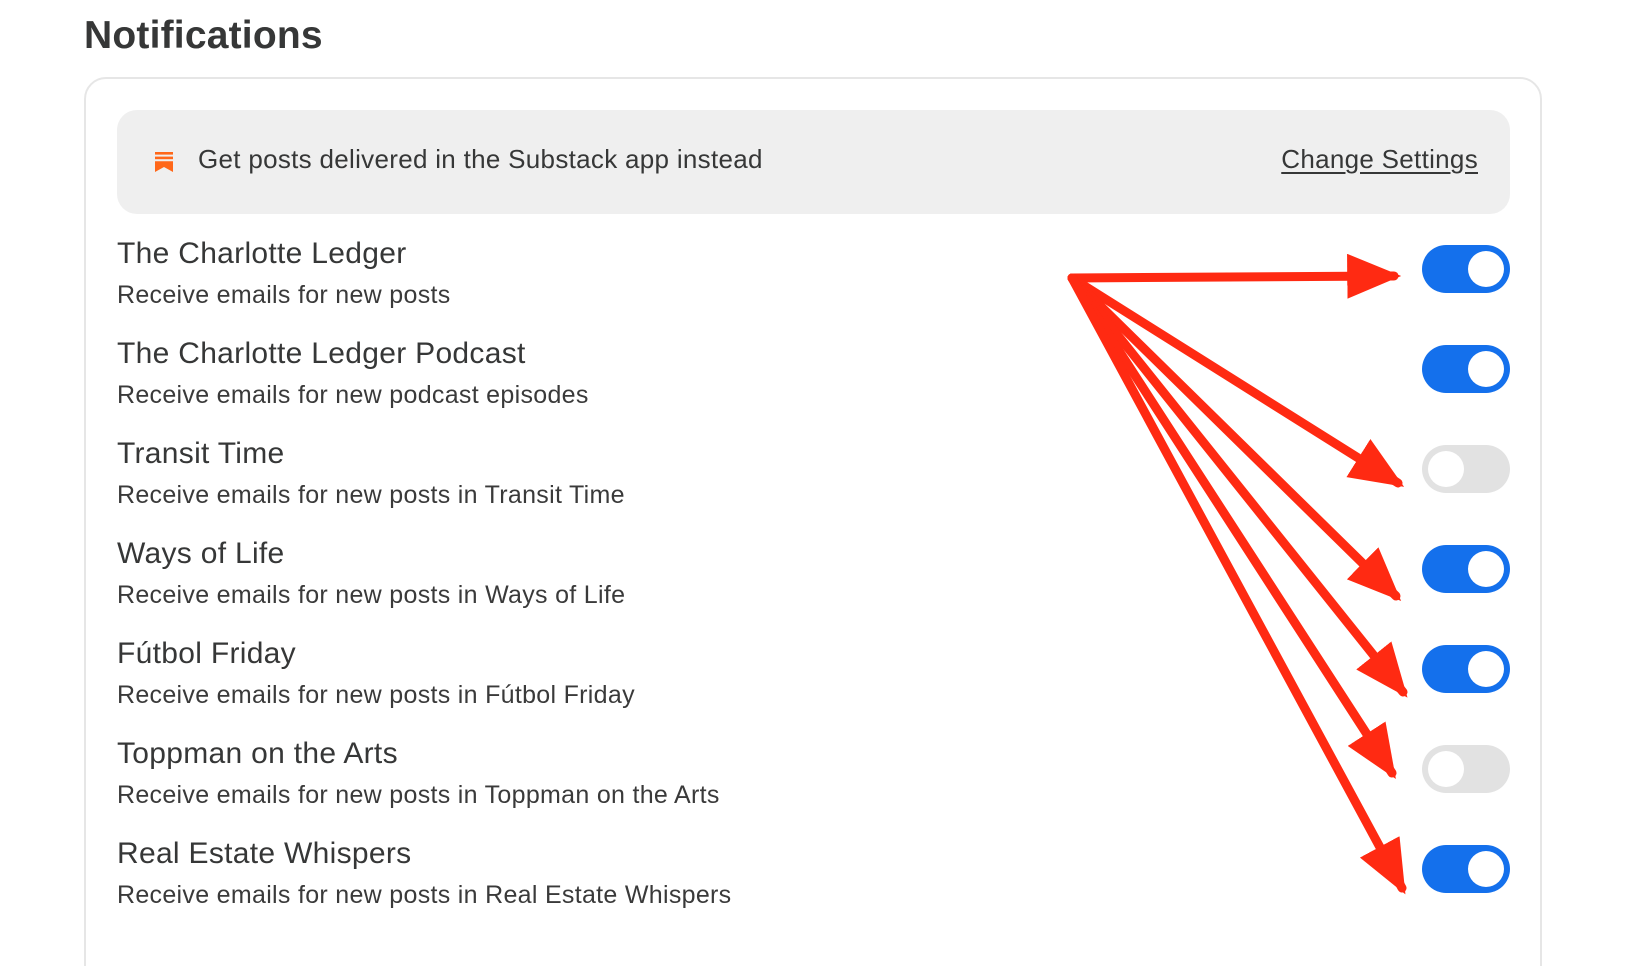 This screenshot has height=966, width=1628. Describe the element at coordinates (203, 35) in the screenshot. I see `page-title: Notifications` at that location.